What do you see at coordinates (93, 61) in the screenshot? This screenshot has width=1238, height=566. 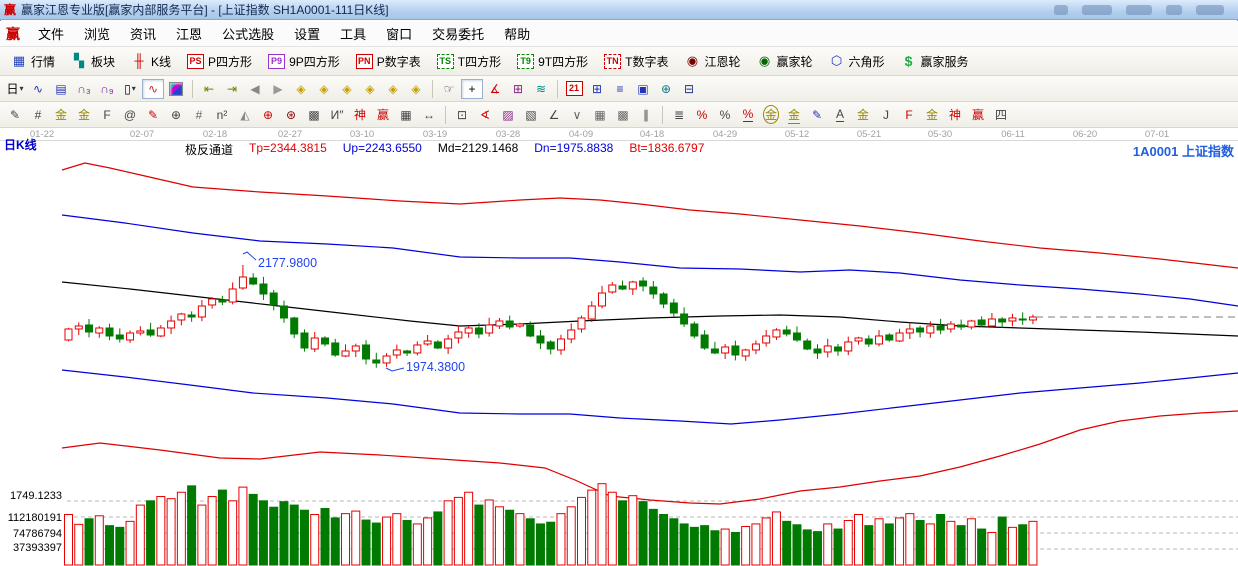 I see `sectors-button: ▚ 板块` at bounding box center [93, 61].